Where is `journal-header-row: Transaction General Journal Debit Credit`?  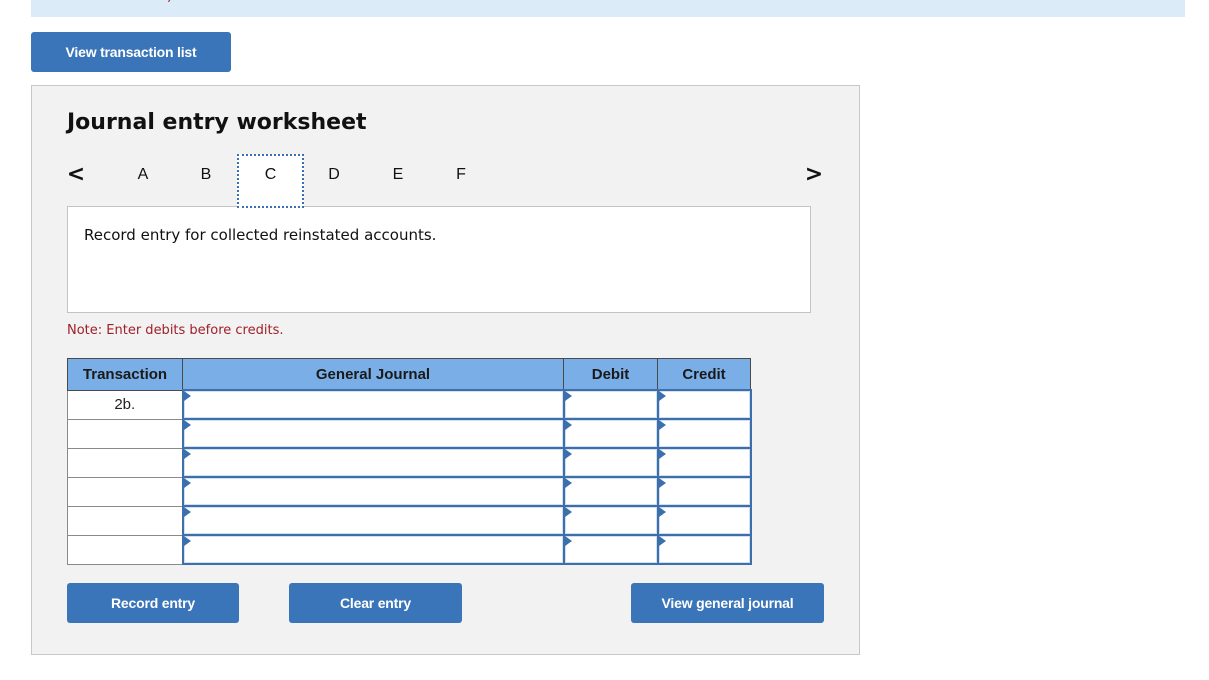 journal-header-row: Transaction General Journal Debit Credit is located at coordinates (409, 374).